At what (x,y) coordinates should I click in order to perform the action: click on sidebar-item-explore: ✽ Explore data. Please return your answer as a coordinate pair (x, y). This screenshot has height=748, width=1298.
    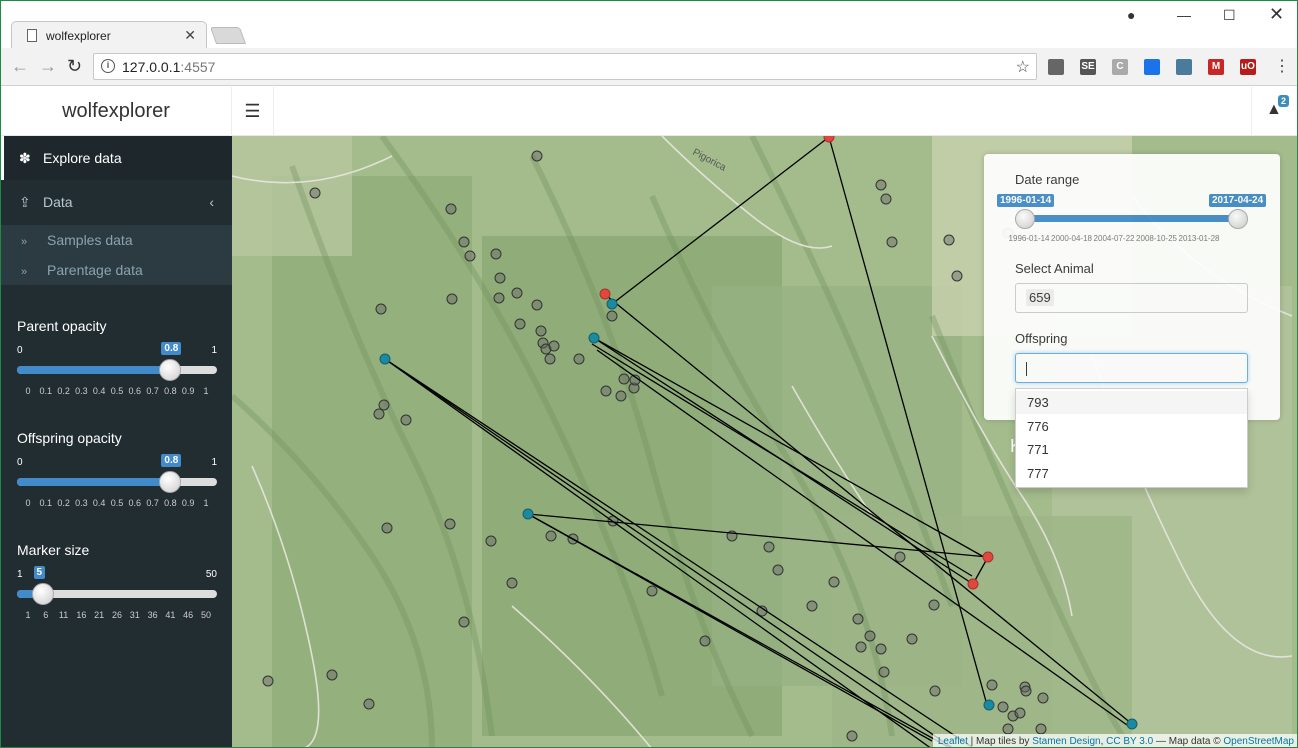
    Looking at the image, I should click on (116, 158).